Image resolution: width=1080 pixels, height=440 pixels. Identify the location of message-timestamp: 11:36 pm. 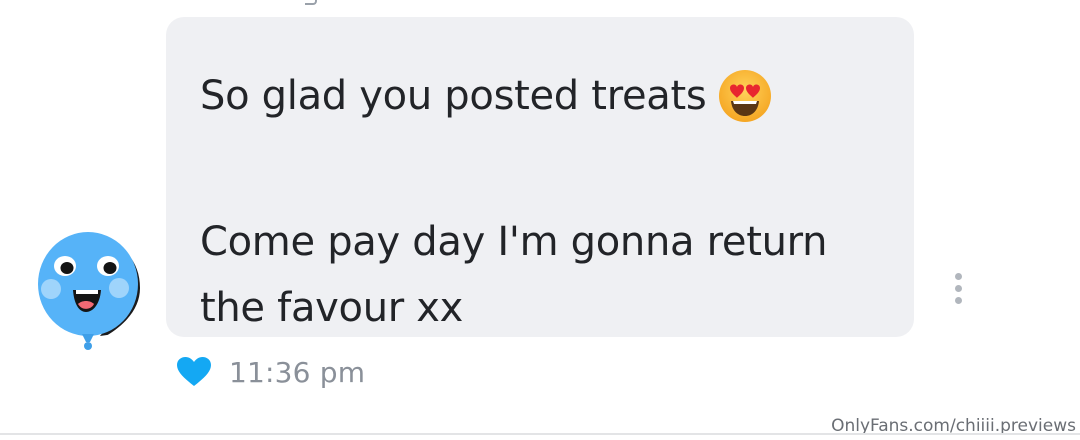
(297, 372).